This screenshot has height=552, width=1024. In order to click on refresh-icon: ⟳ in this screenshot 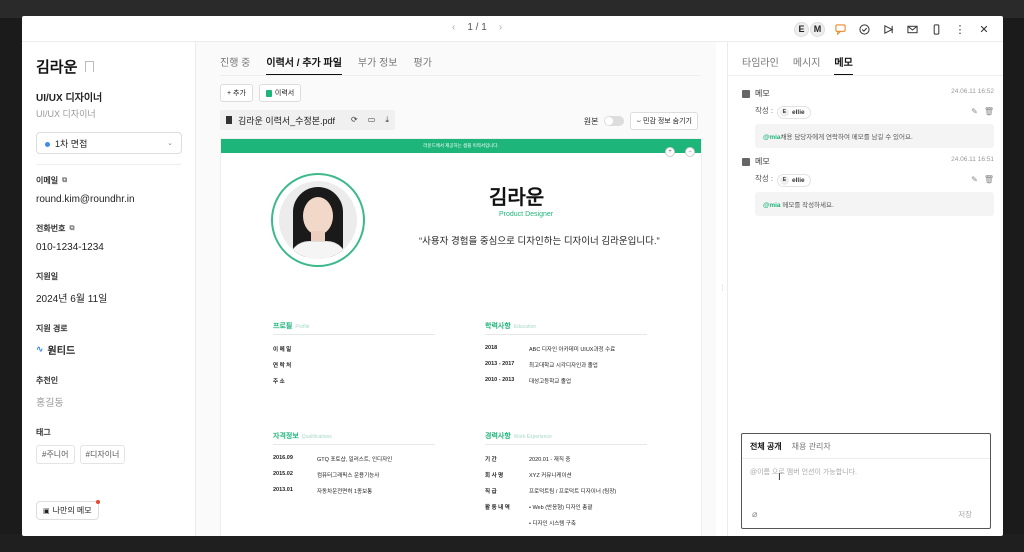, I will do `click(354, 120)`.